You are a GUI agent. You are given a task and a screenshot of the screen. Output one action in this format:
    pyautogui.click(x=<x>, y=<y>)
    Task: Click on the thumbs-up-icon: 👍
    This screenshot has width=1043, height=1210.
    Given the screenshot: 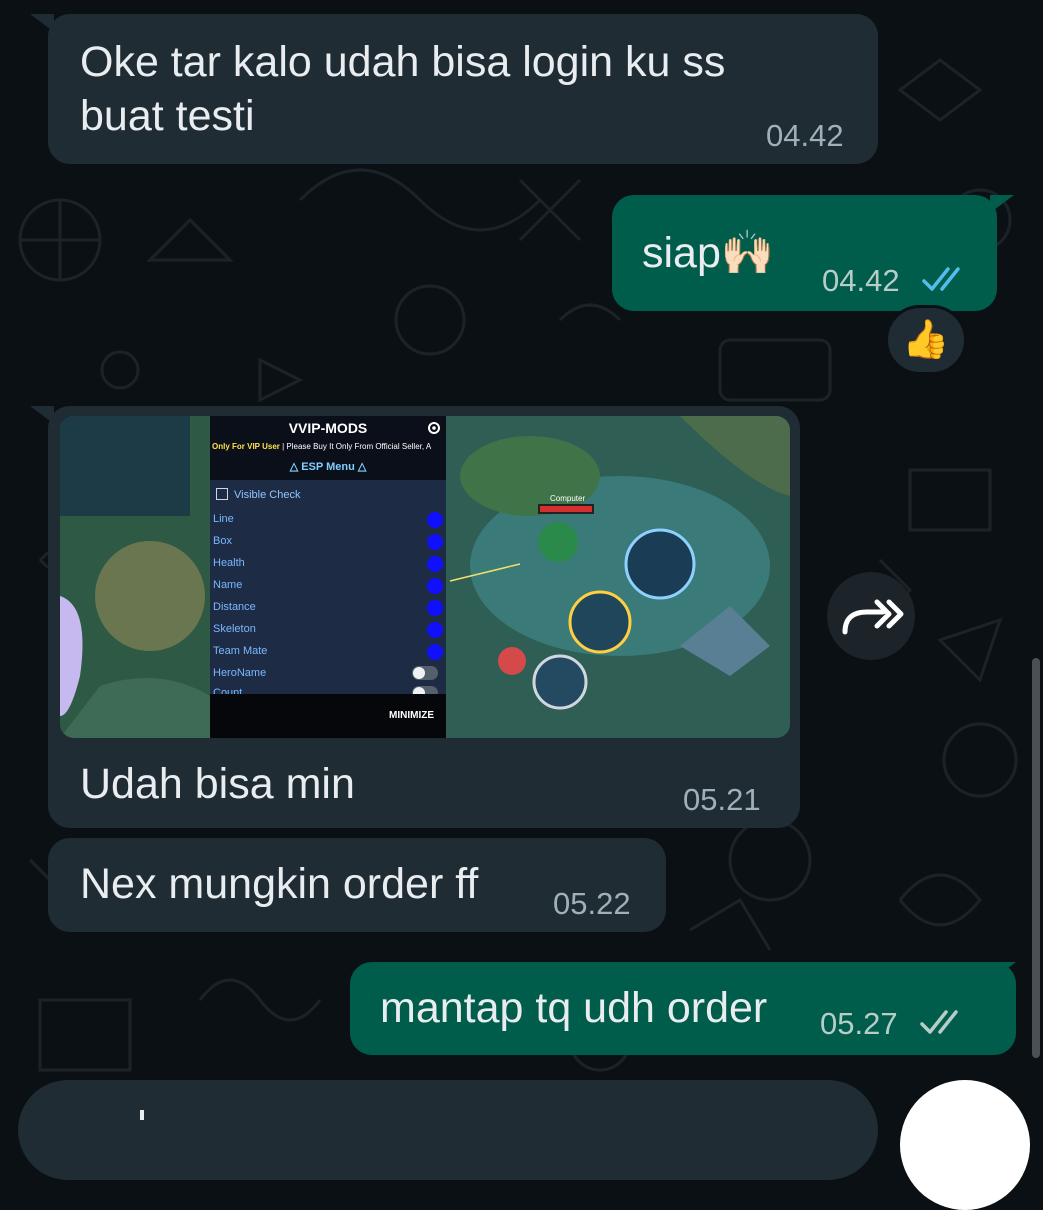 What is the action you would take?
    pyautogui.click(x=926, y=340)
    